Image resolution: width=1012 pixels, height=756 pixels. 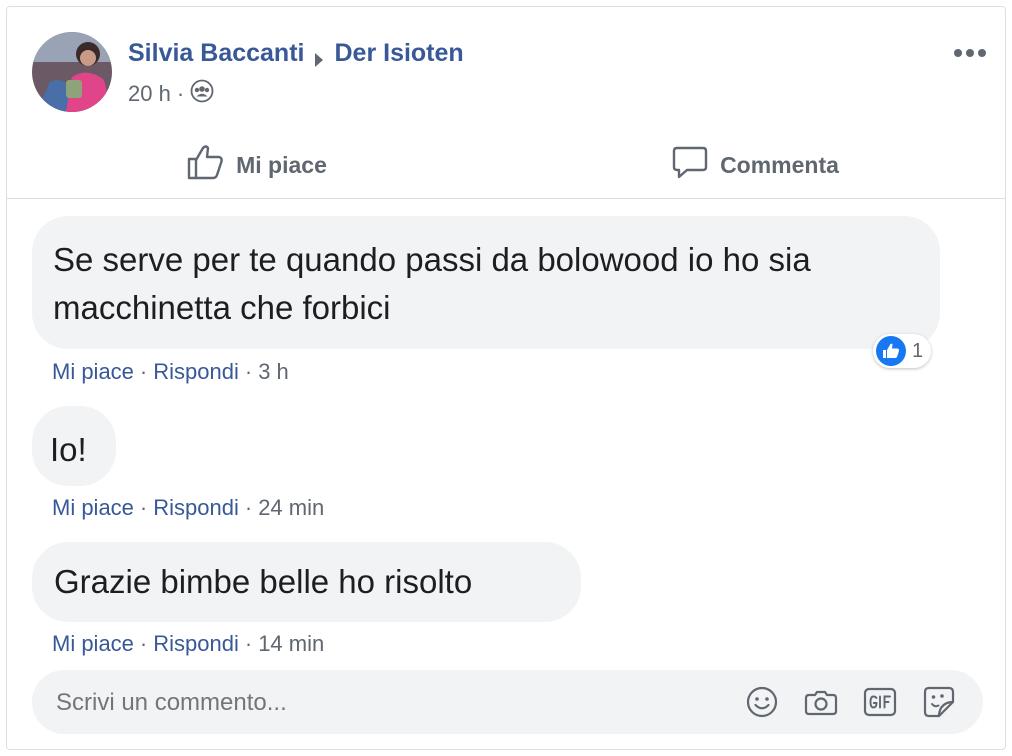 What do you see at coordinates (821, 702) in the screenshot?
I see `camera-icon` at bounding box center [821, 702].